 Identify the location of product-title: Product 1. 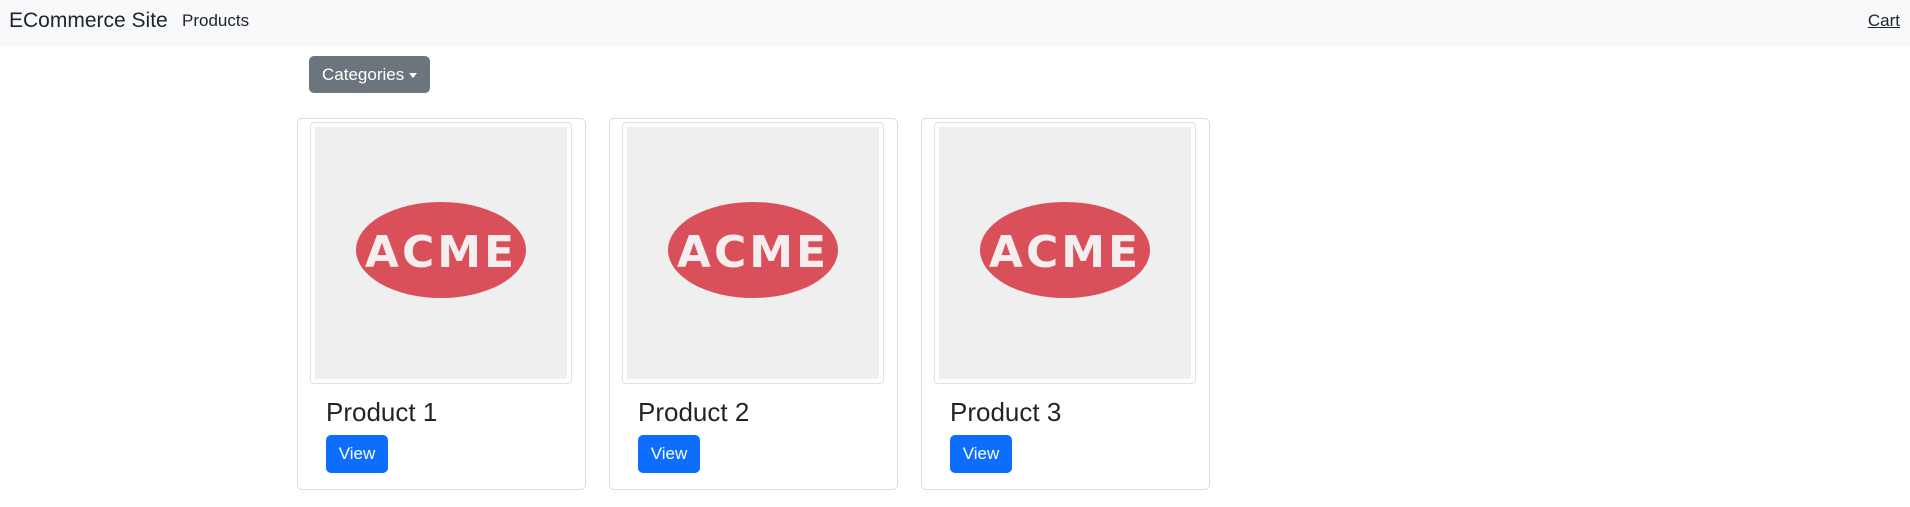
(382, 412).